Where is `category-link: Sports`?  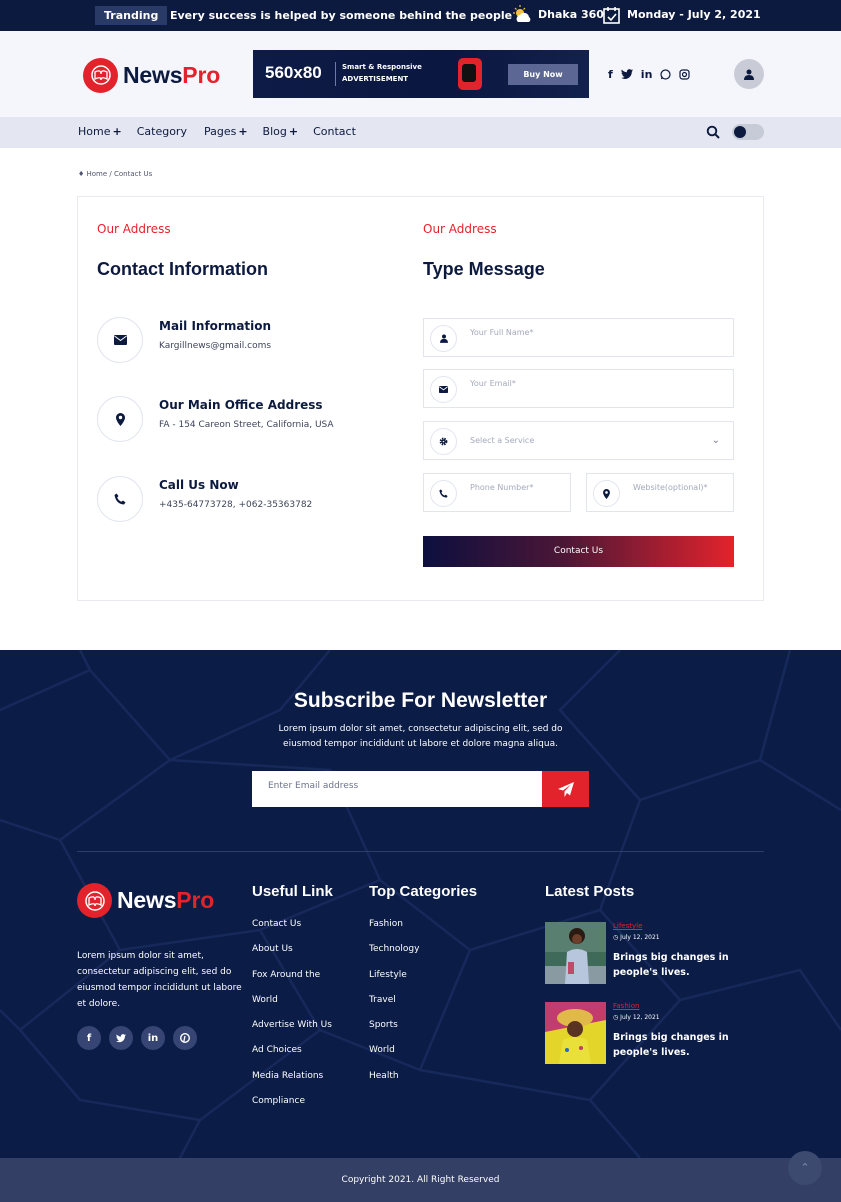 category-link: Sports is located at coordinates (394, 1032).